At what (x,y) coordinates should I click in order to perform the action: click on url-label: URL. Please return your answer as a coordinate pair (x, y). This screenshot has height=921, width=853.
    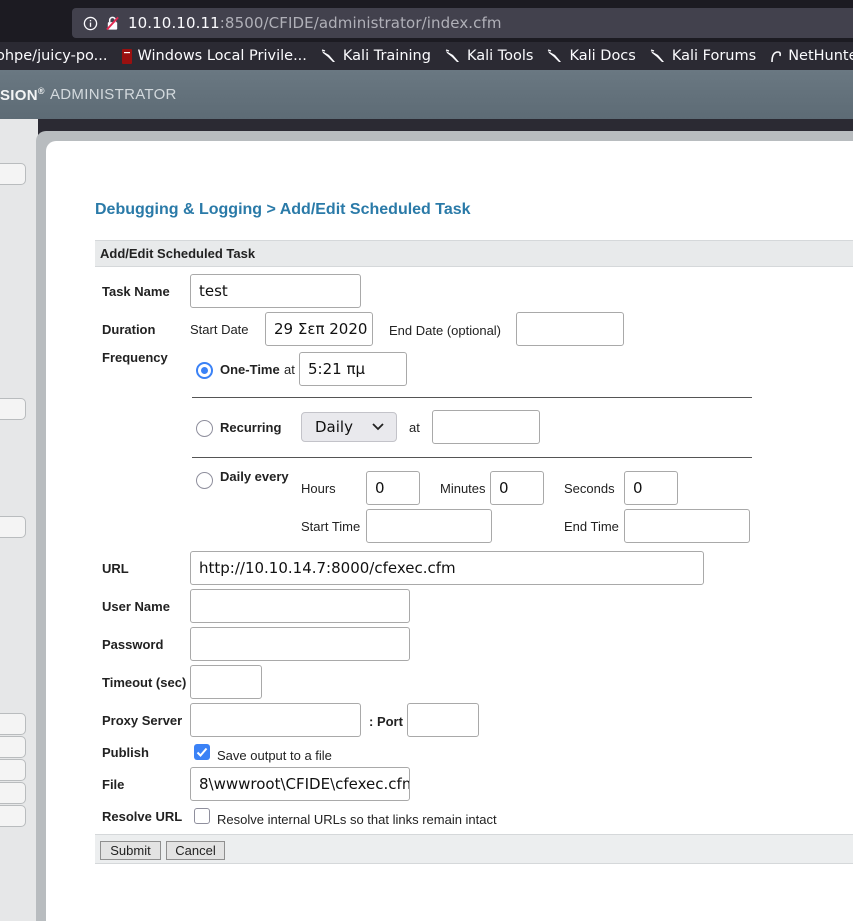
    Looking at the image, I should click on (115, 568).